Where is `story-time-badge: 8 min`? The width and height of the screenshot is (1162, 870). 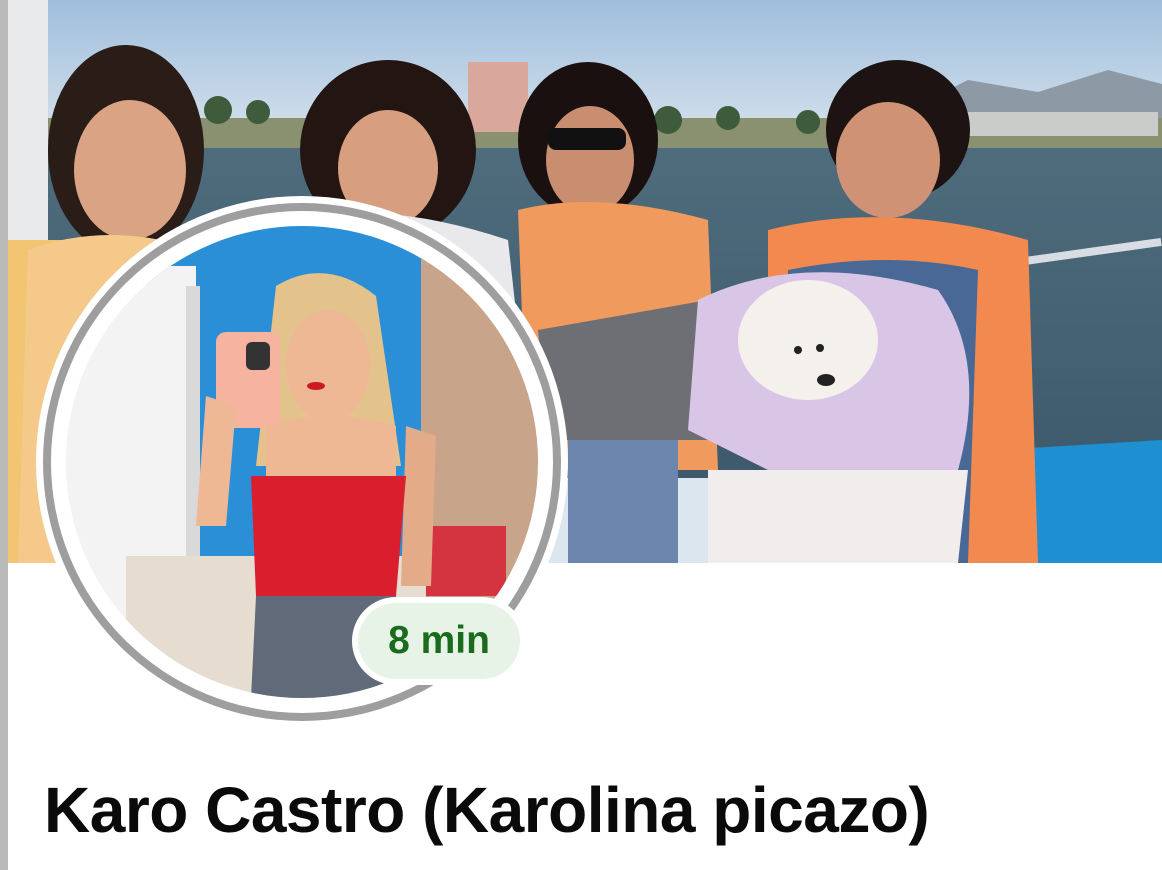 story-time-badge: 8 min is located at coordinates (439, 641).